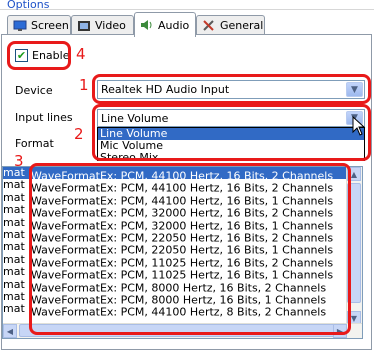  Describe the element at coordinates (84, 26) in the screenshot. I see `film-icon` at that location.